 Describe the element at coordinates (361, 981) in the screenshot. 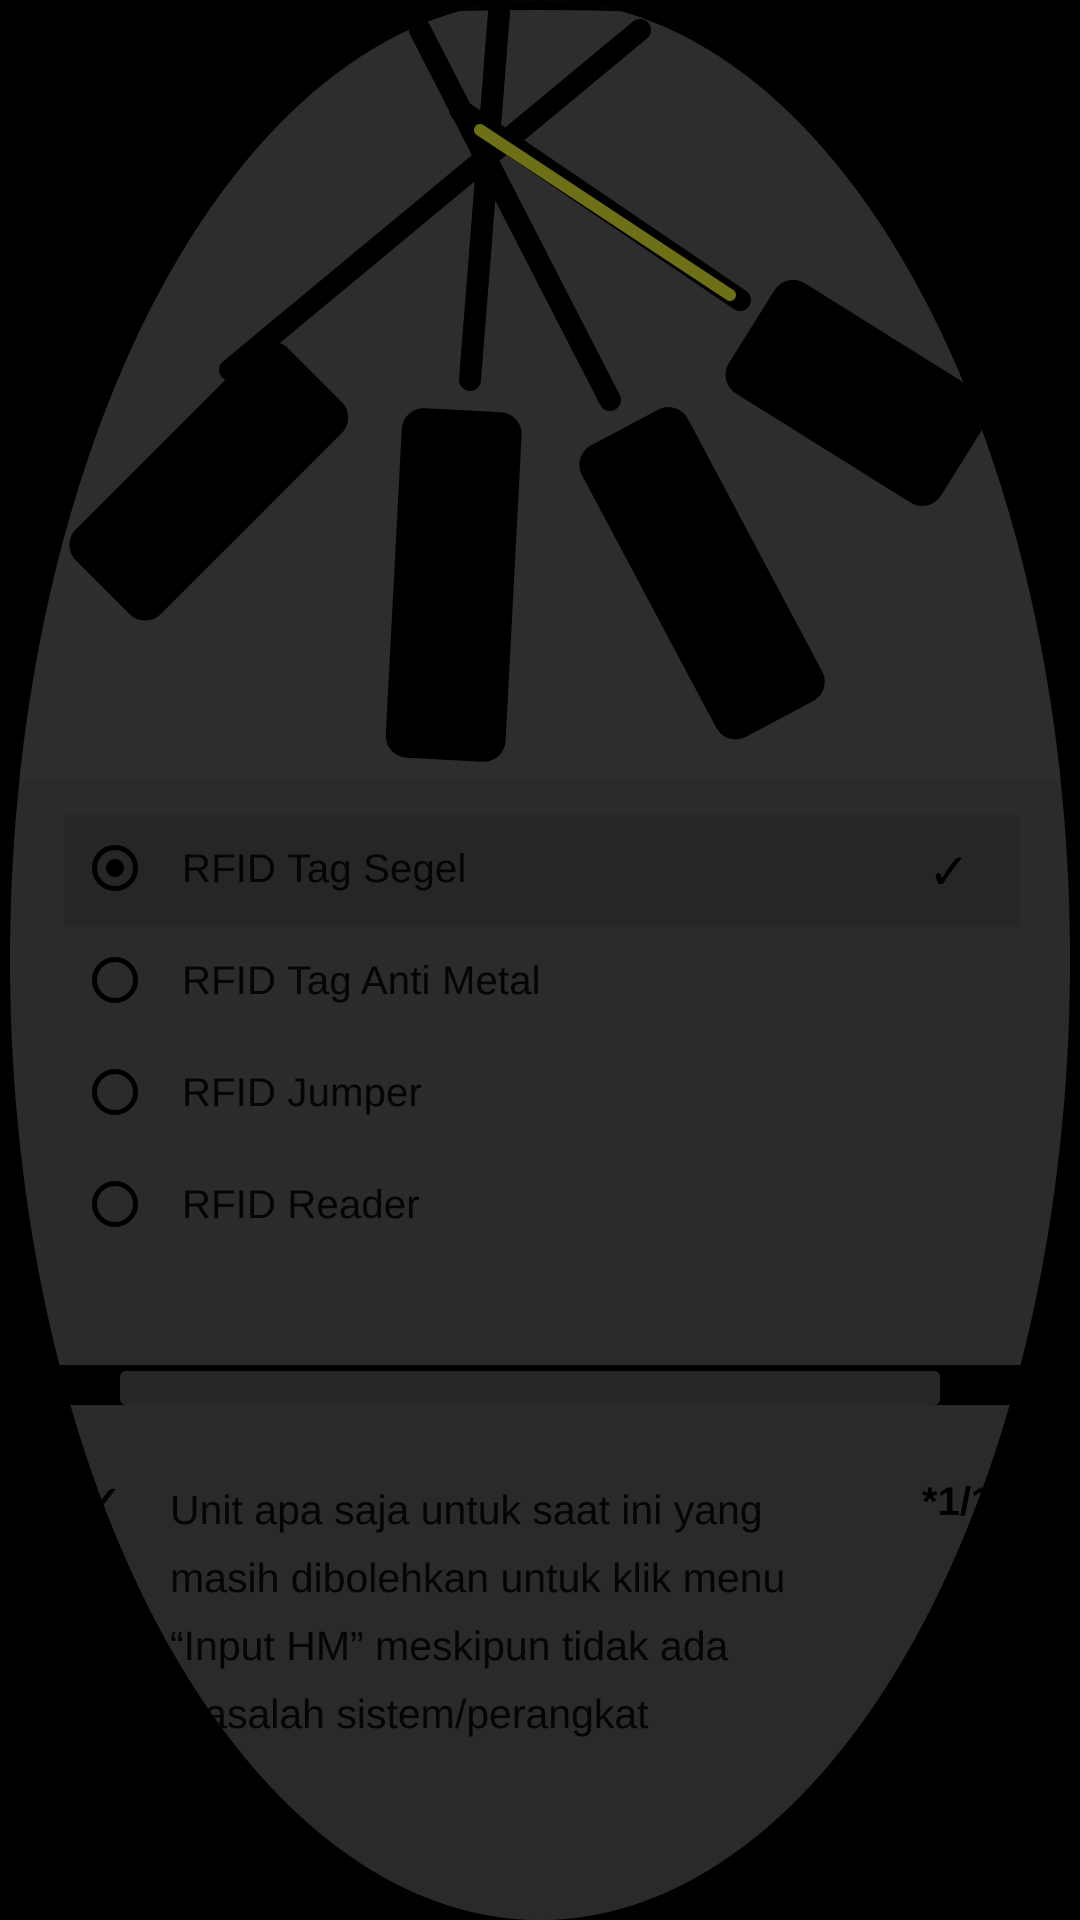

I see `option-label: RFID Tag Anti Metal` at that location.